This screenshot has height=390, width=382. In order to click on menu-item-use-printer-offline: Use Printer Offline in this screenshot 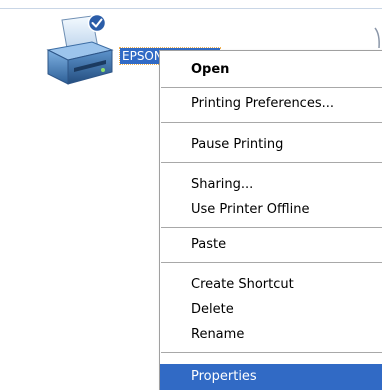, I will do `click(271, 210)`.